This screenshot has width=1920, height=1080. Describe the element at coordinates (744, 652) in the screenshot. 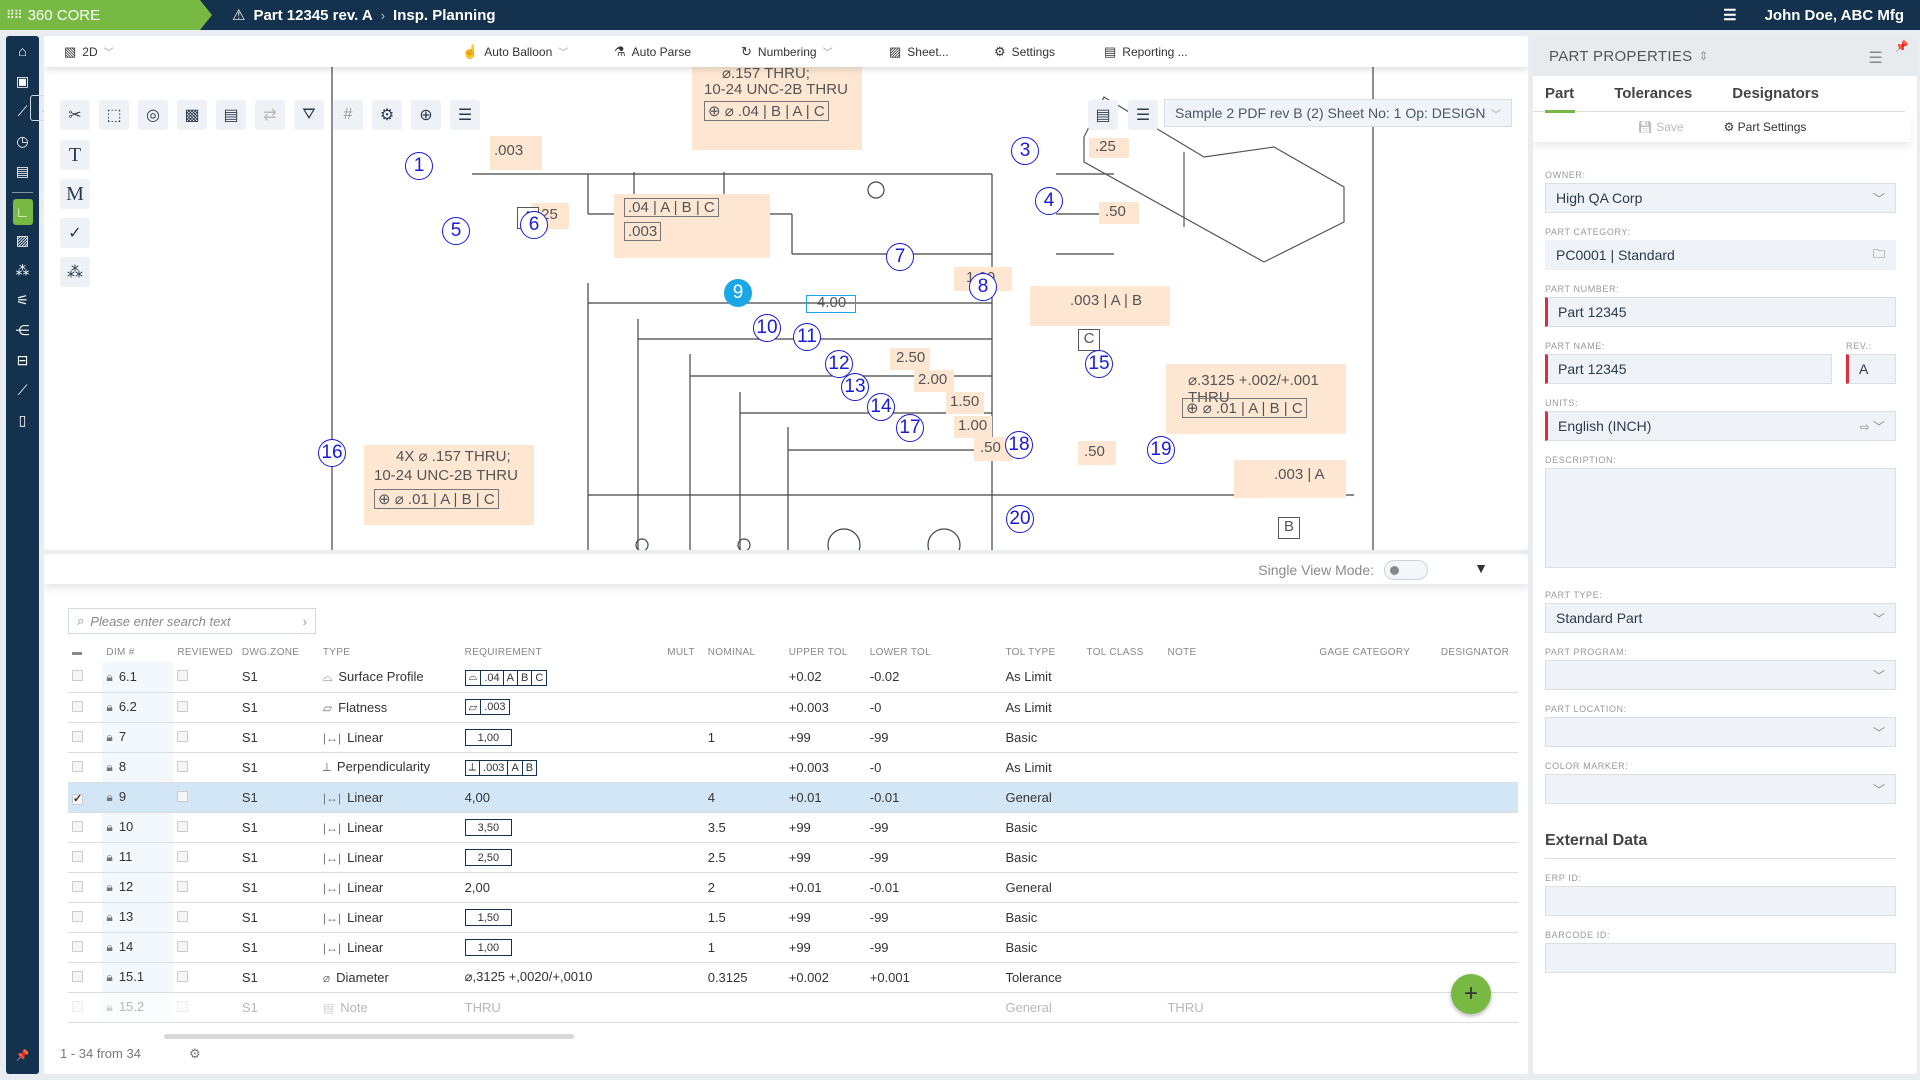

I see `column-header: NOMINAL` at that location.